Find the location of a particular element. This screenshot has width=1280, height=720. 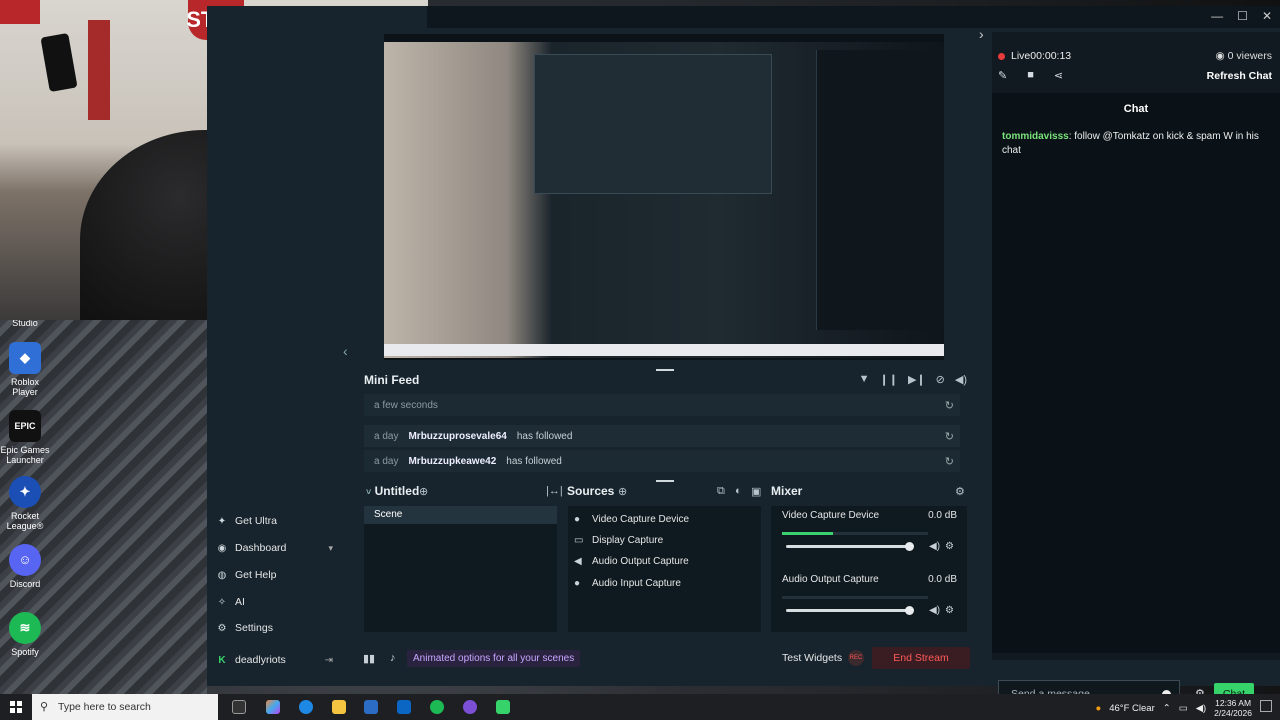

obs-taskbar-icon is located at coordinates (470, 707).